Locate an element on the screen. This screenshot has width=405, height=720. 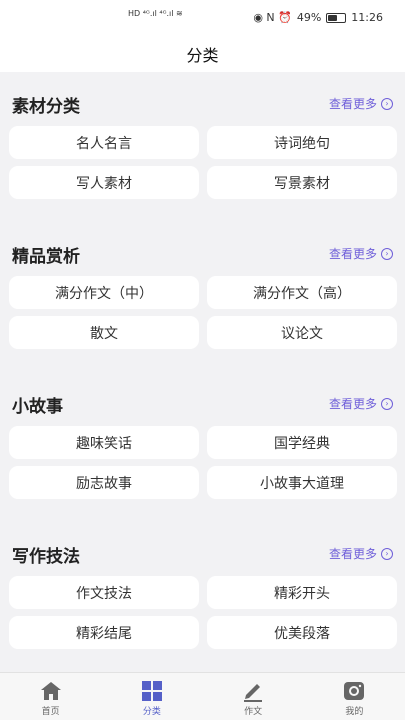
category-item: 小故事大道理 is located at coordinates (302, 482).